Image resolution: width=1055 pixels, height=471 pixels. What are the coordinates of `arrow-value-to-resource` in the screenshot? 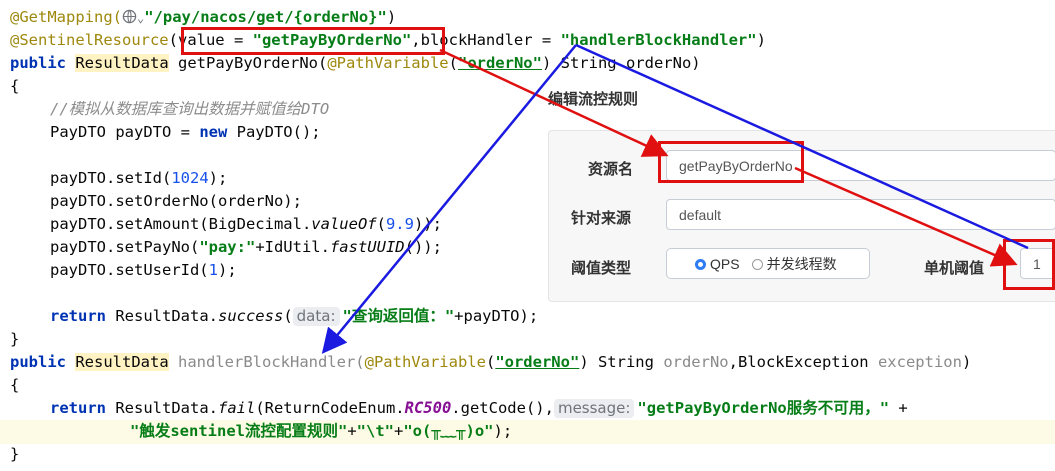 It's located at (554, 102).